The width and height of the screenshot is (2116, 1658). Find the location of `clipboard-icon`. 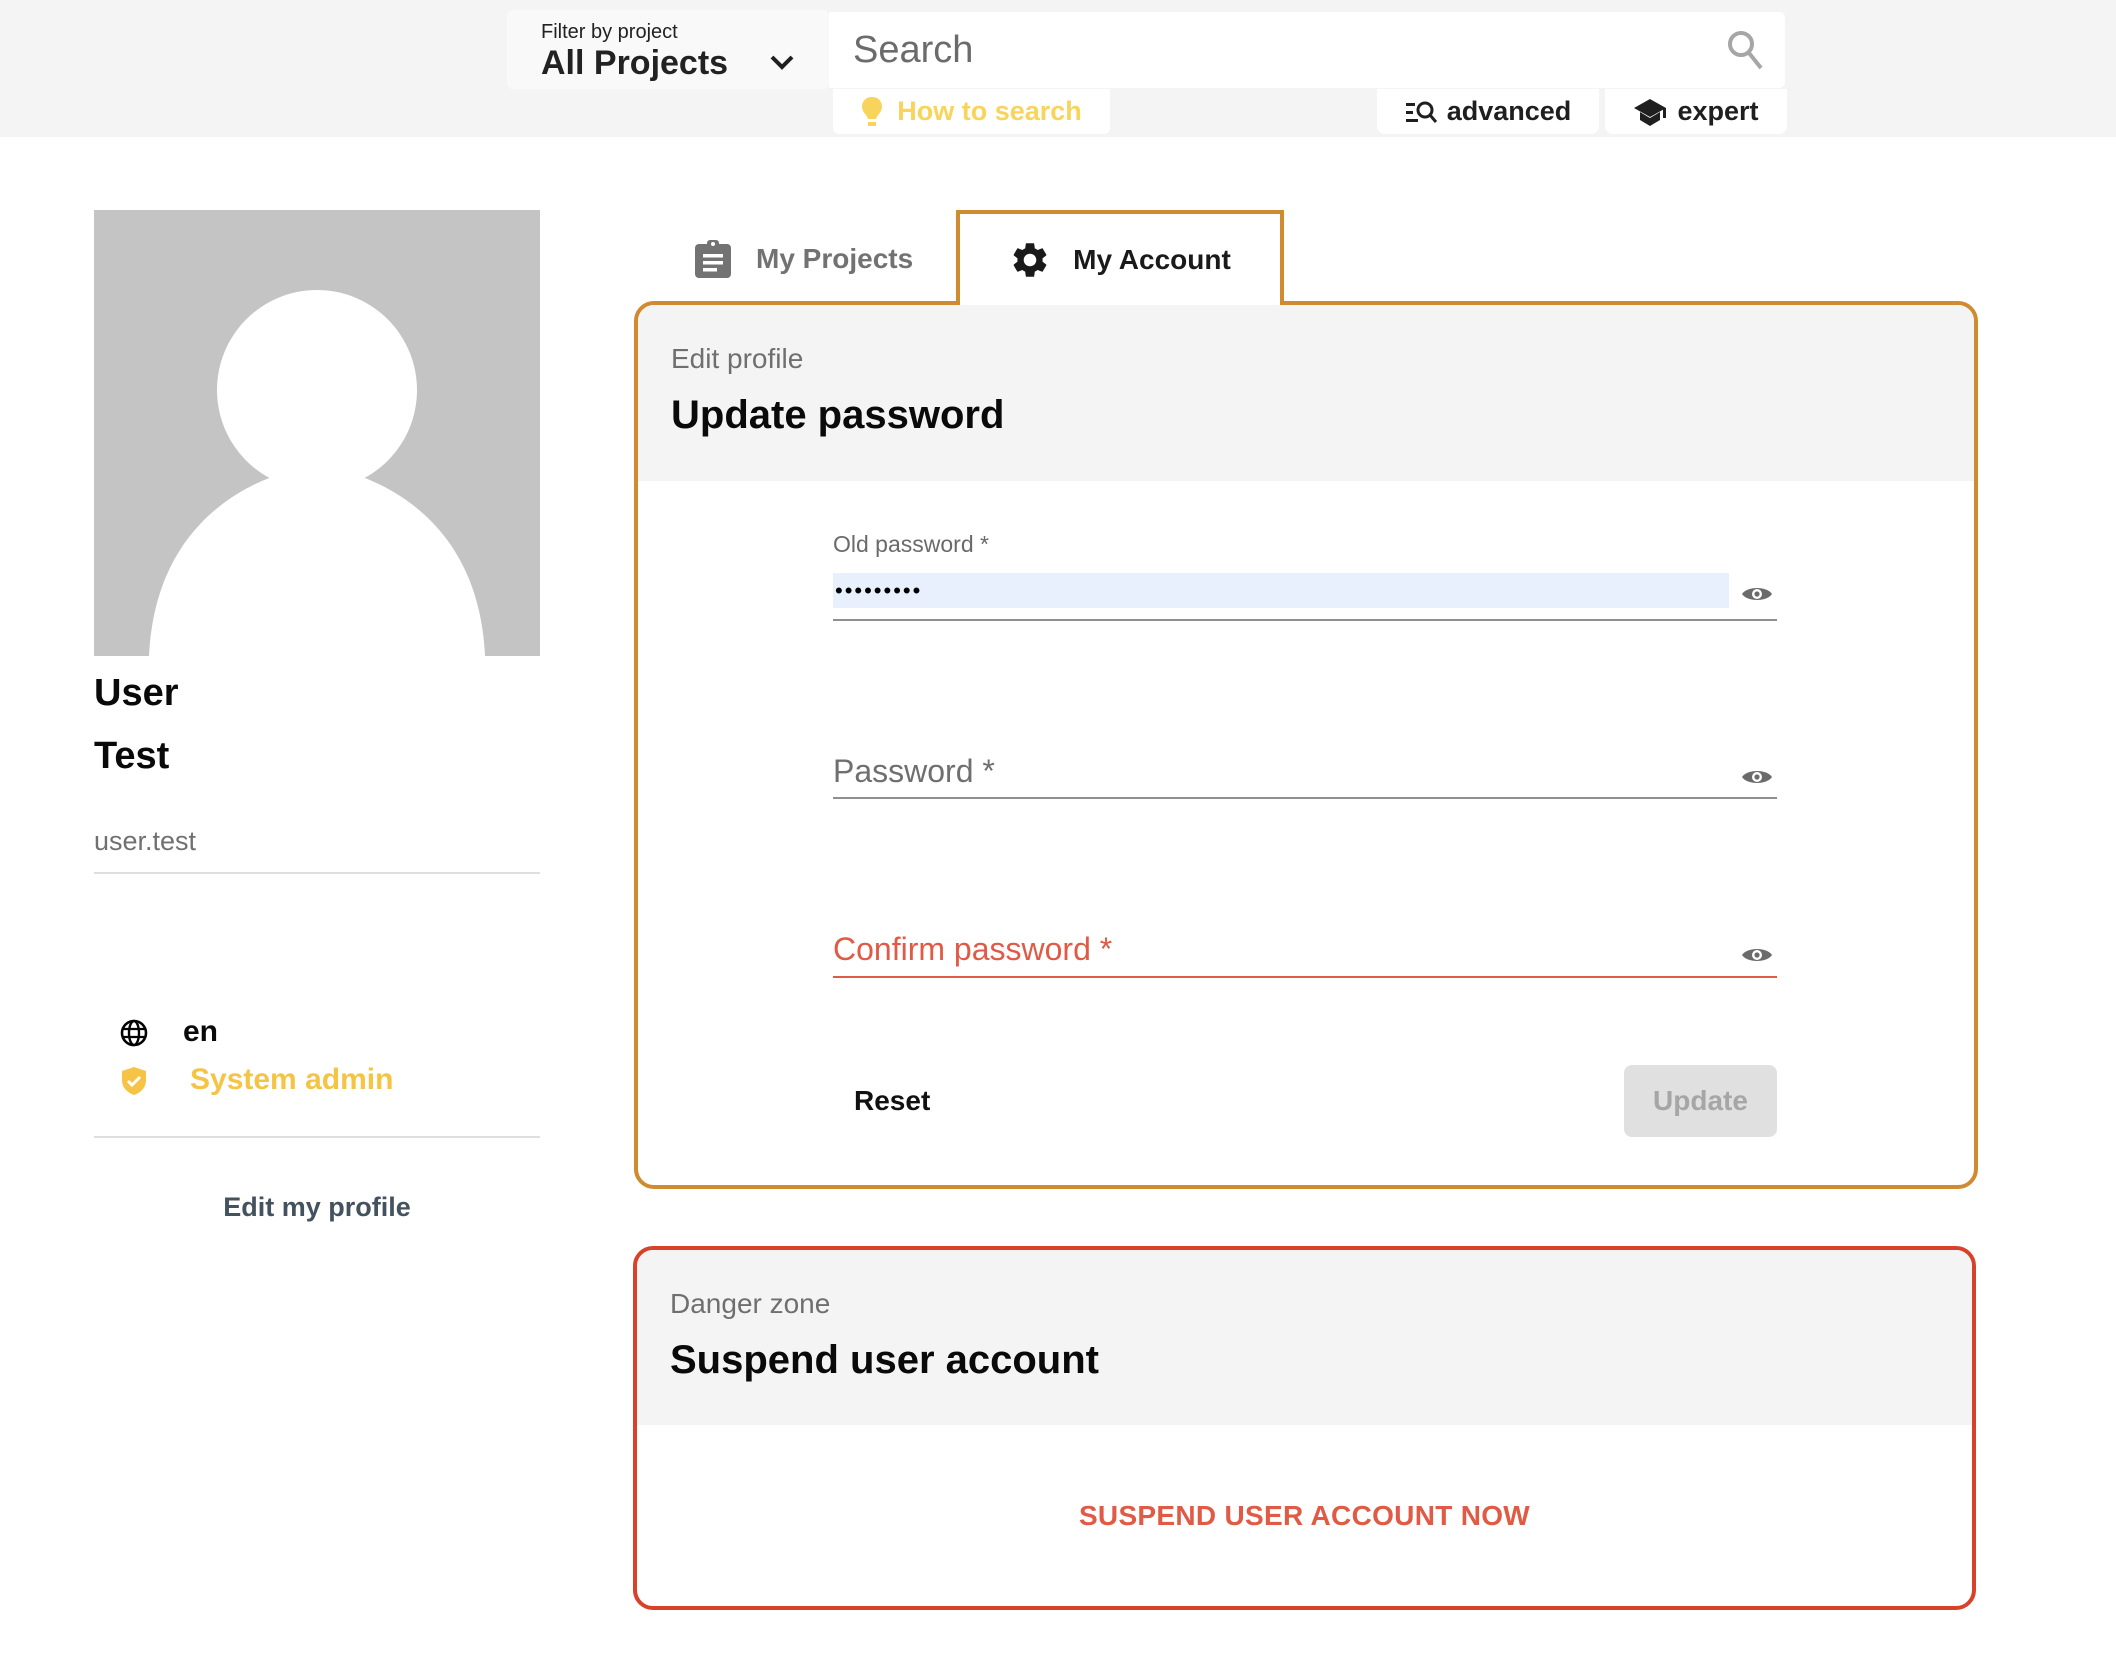

clipboard-icon is located at coordinates (713, 259).